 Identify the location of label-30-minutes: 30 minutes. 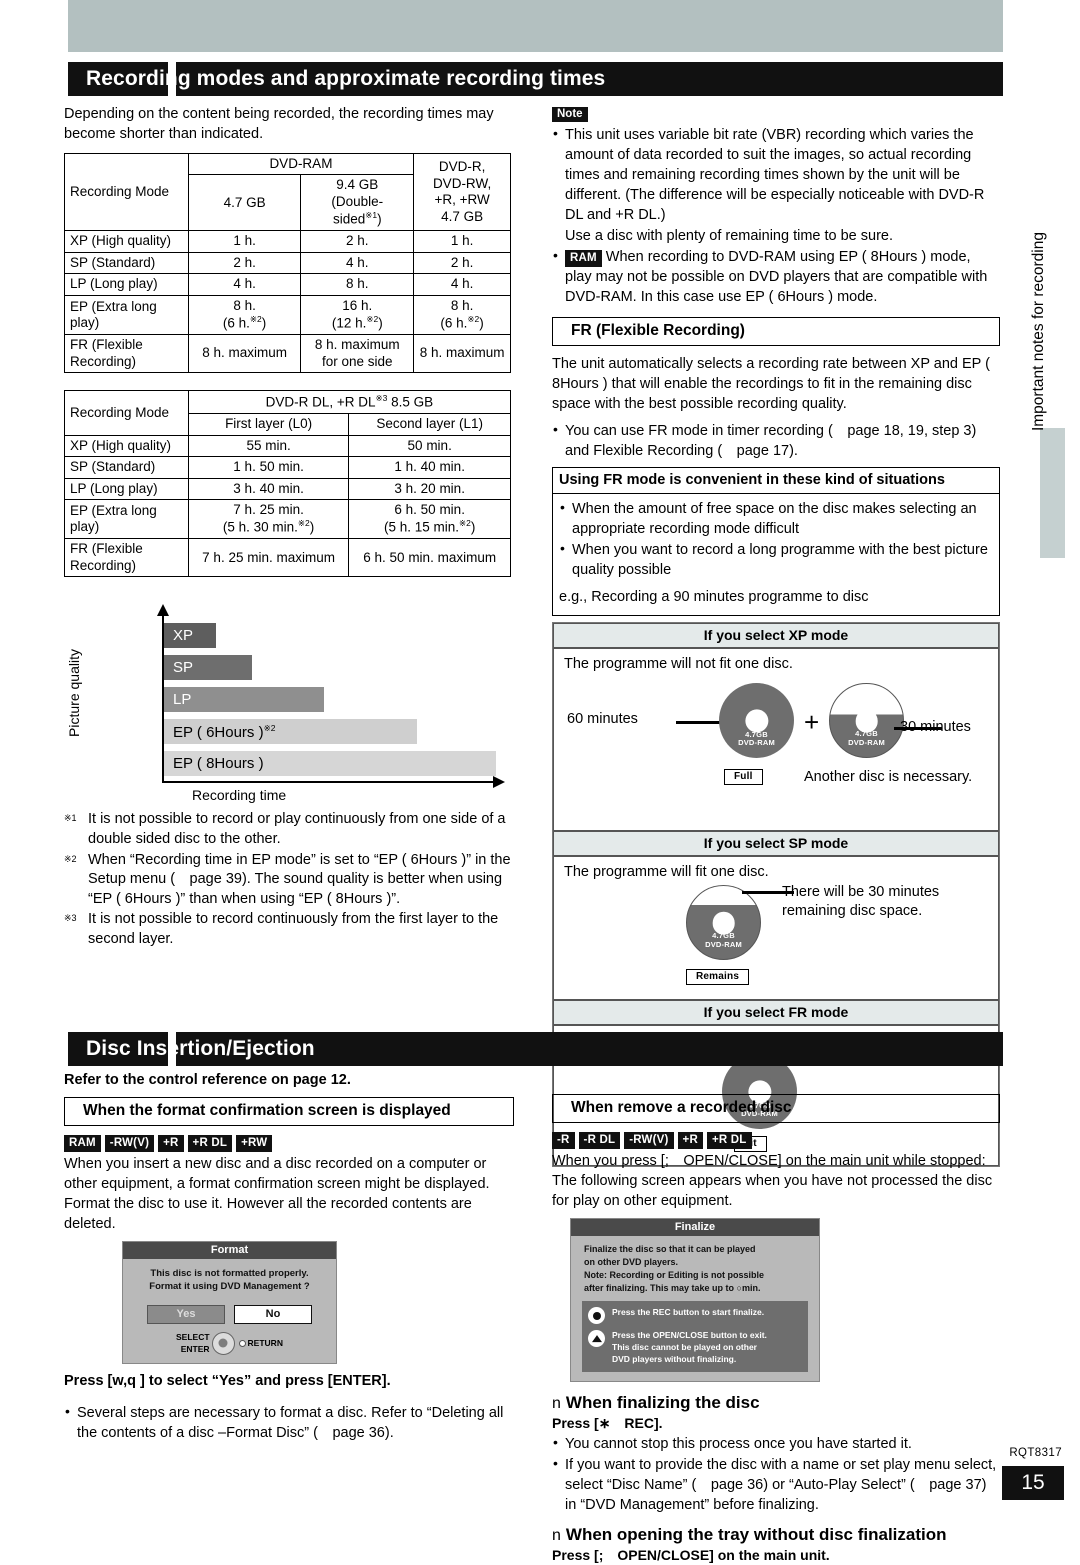
(935, 727).